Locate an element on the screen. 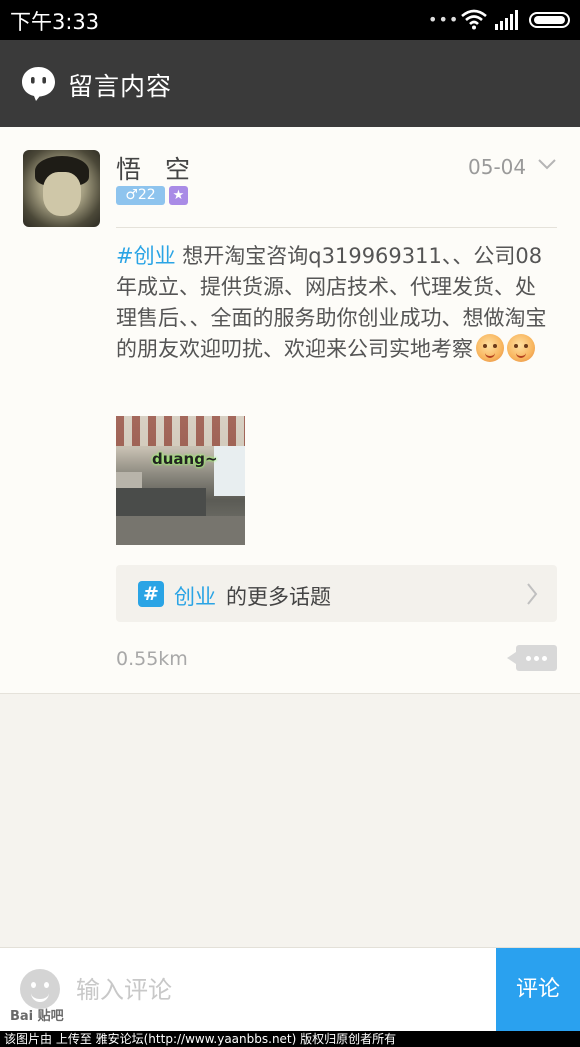  comment-input is located at coordinates (276, 990).